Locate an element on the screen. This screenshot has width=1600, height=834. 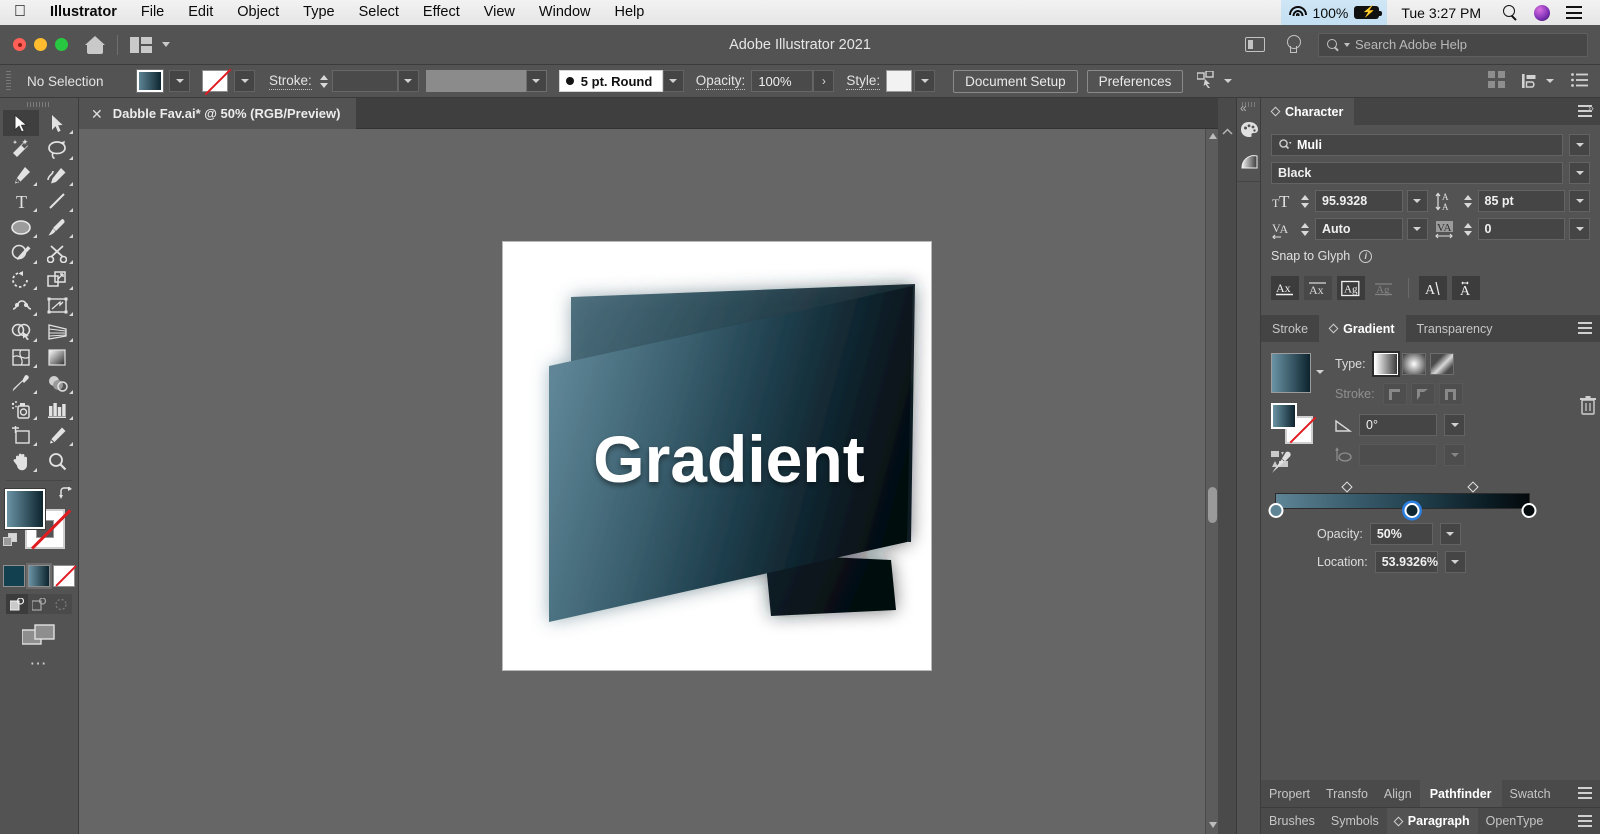
draw-normal-button is located at coordinates (17, 604).